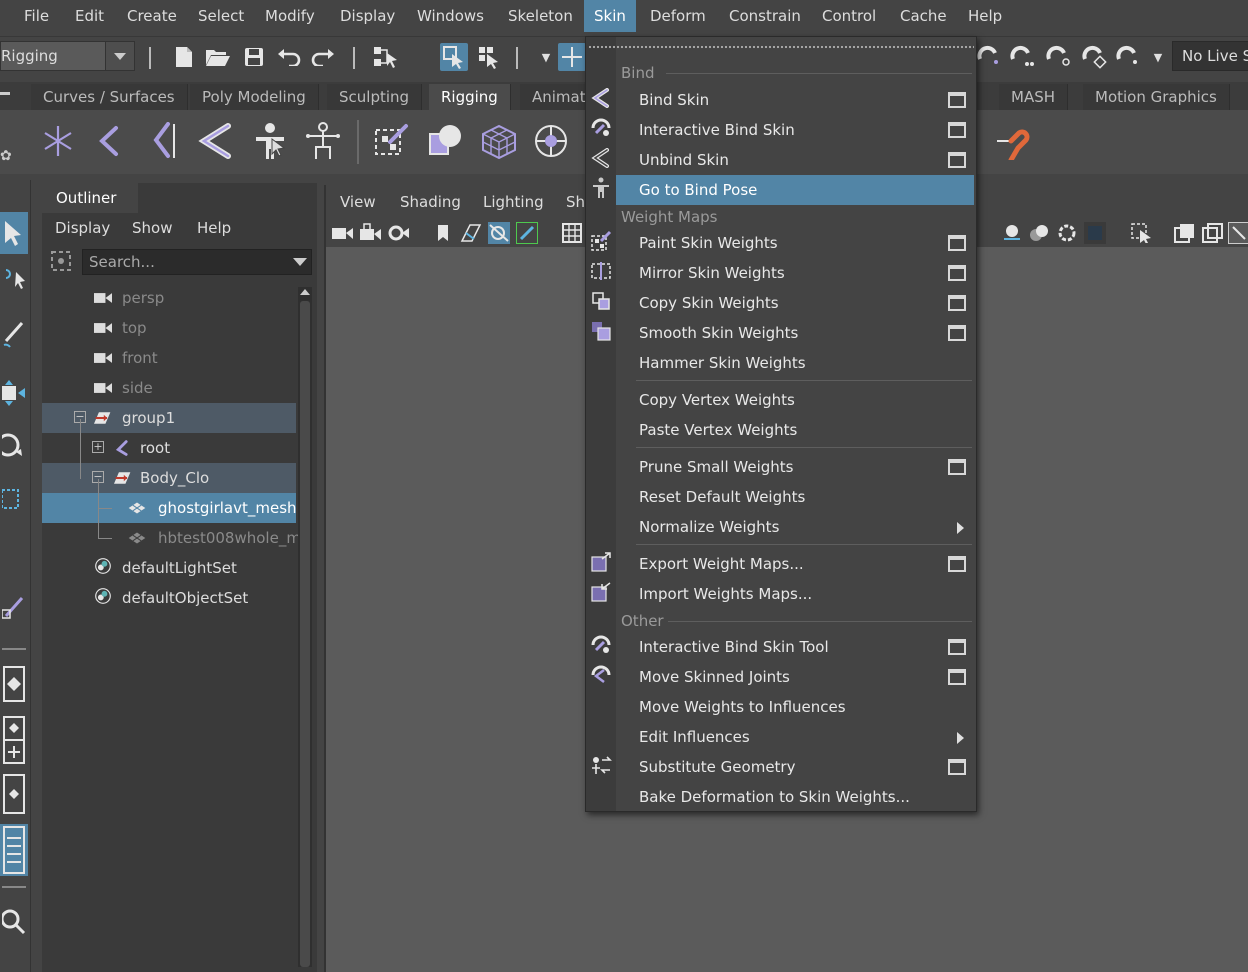 This screenshot has width=1248, height=972. Describe the element at coordinates (795, 333) in the screenshot. I see `menu-item-smooth-skin-weights: Smooth Skin Weights` at that location.